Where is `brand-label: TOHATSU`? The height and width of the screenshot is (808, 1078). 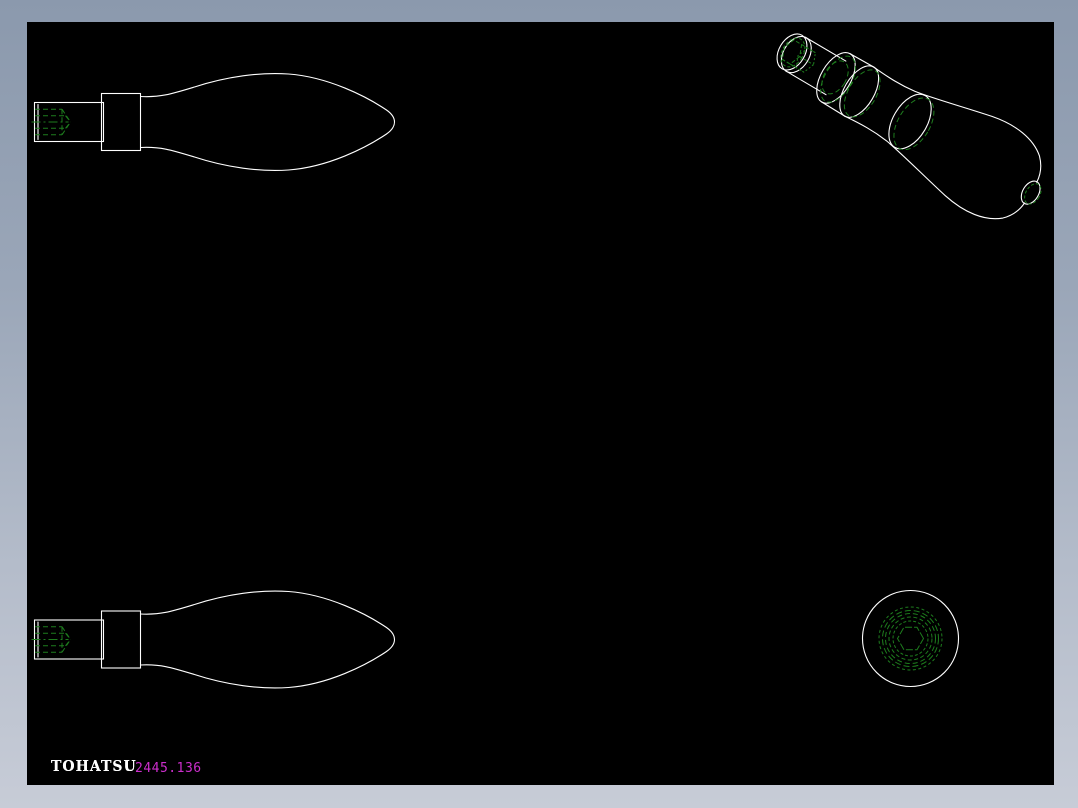 brand-label: TOHATSU is located at coordinates (94, 767).